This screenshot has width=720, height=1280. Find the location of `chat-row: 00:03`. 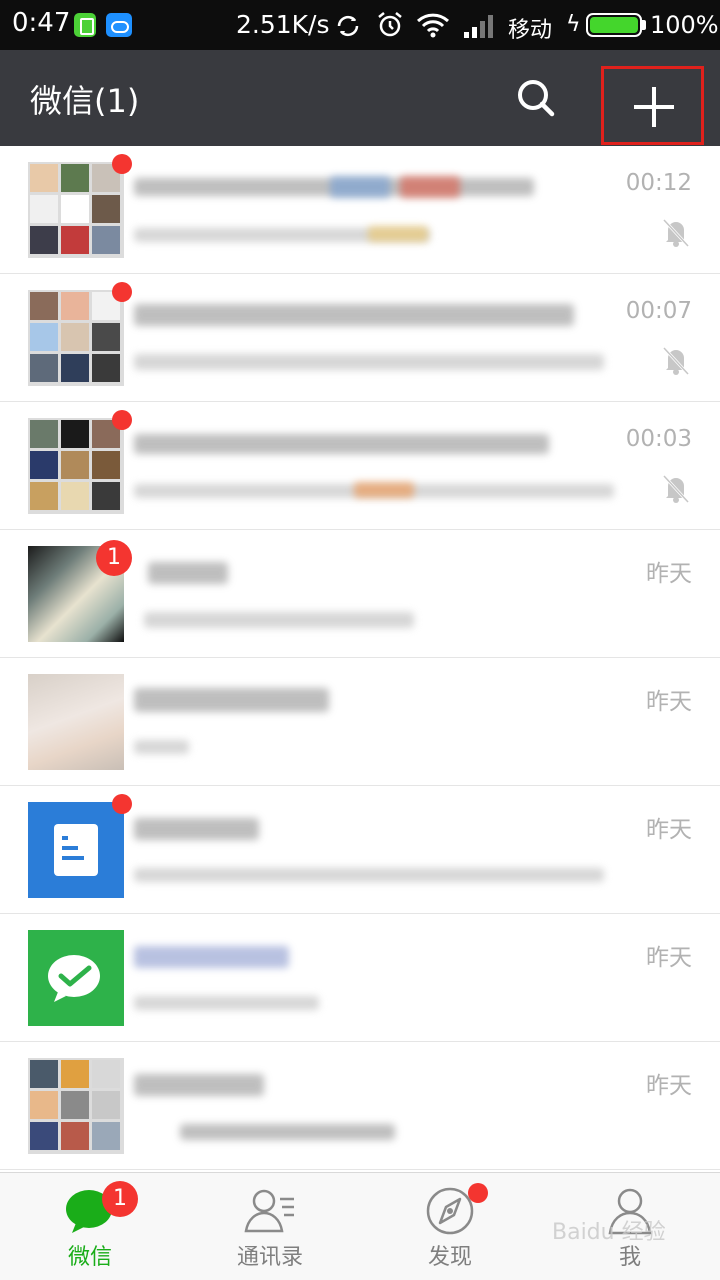

chat-row: 00:03 is located at coordinates (360, 466).